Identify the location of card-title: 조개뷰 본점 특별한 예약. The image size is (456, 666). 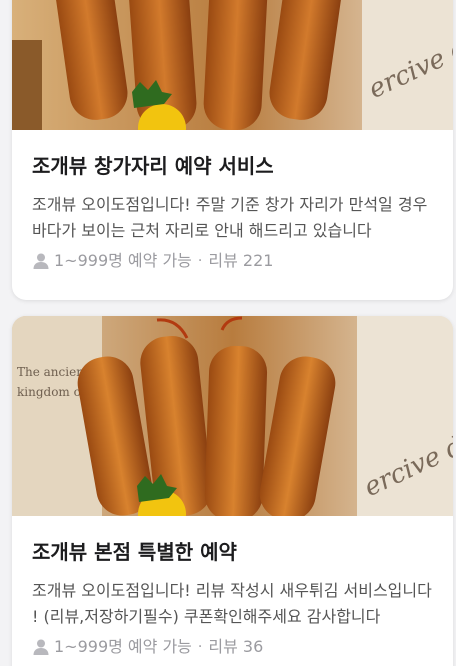
(232, 552).